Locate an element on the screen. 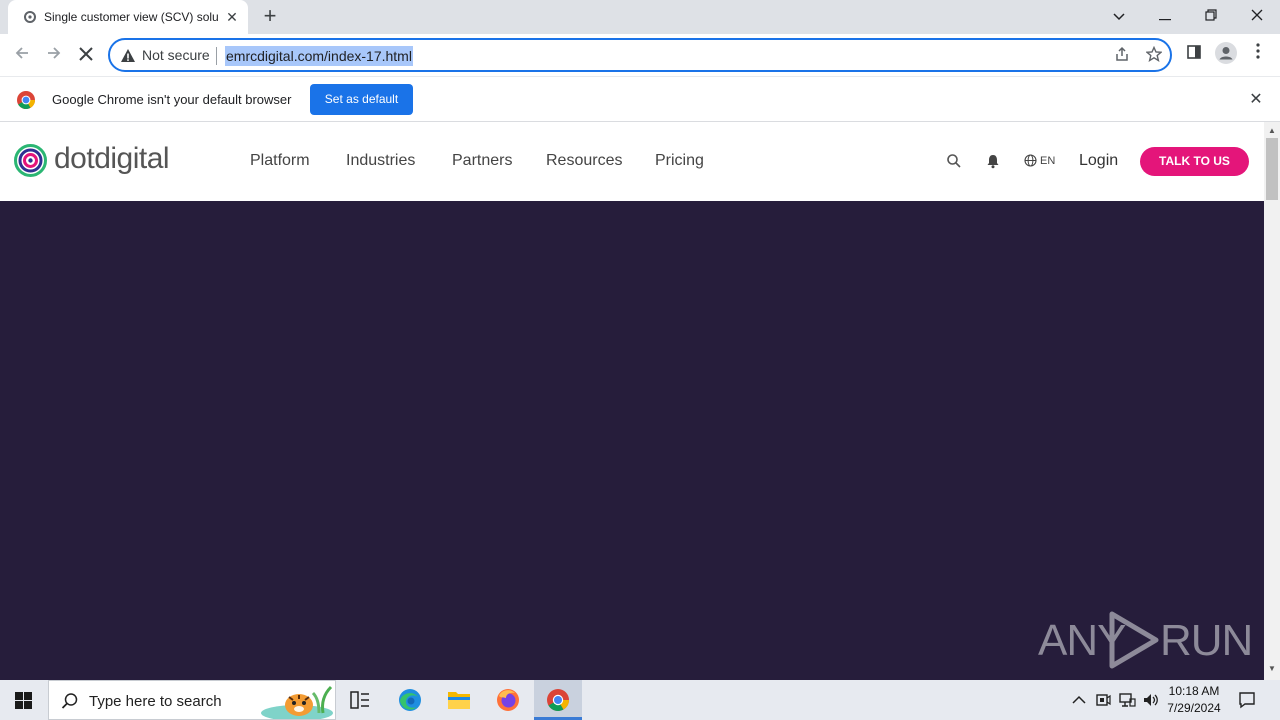  firefox-app-button is located at coordinates (508, 700).